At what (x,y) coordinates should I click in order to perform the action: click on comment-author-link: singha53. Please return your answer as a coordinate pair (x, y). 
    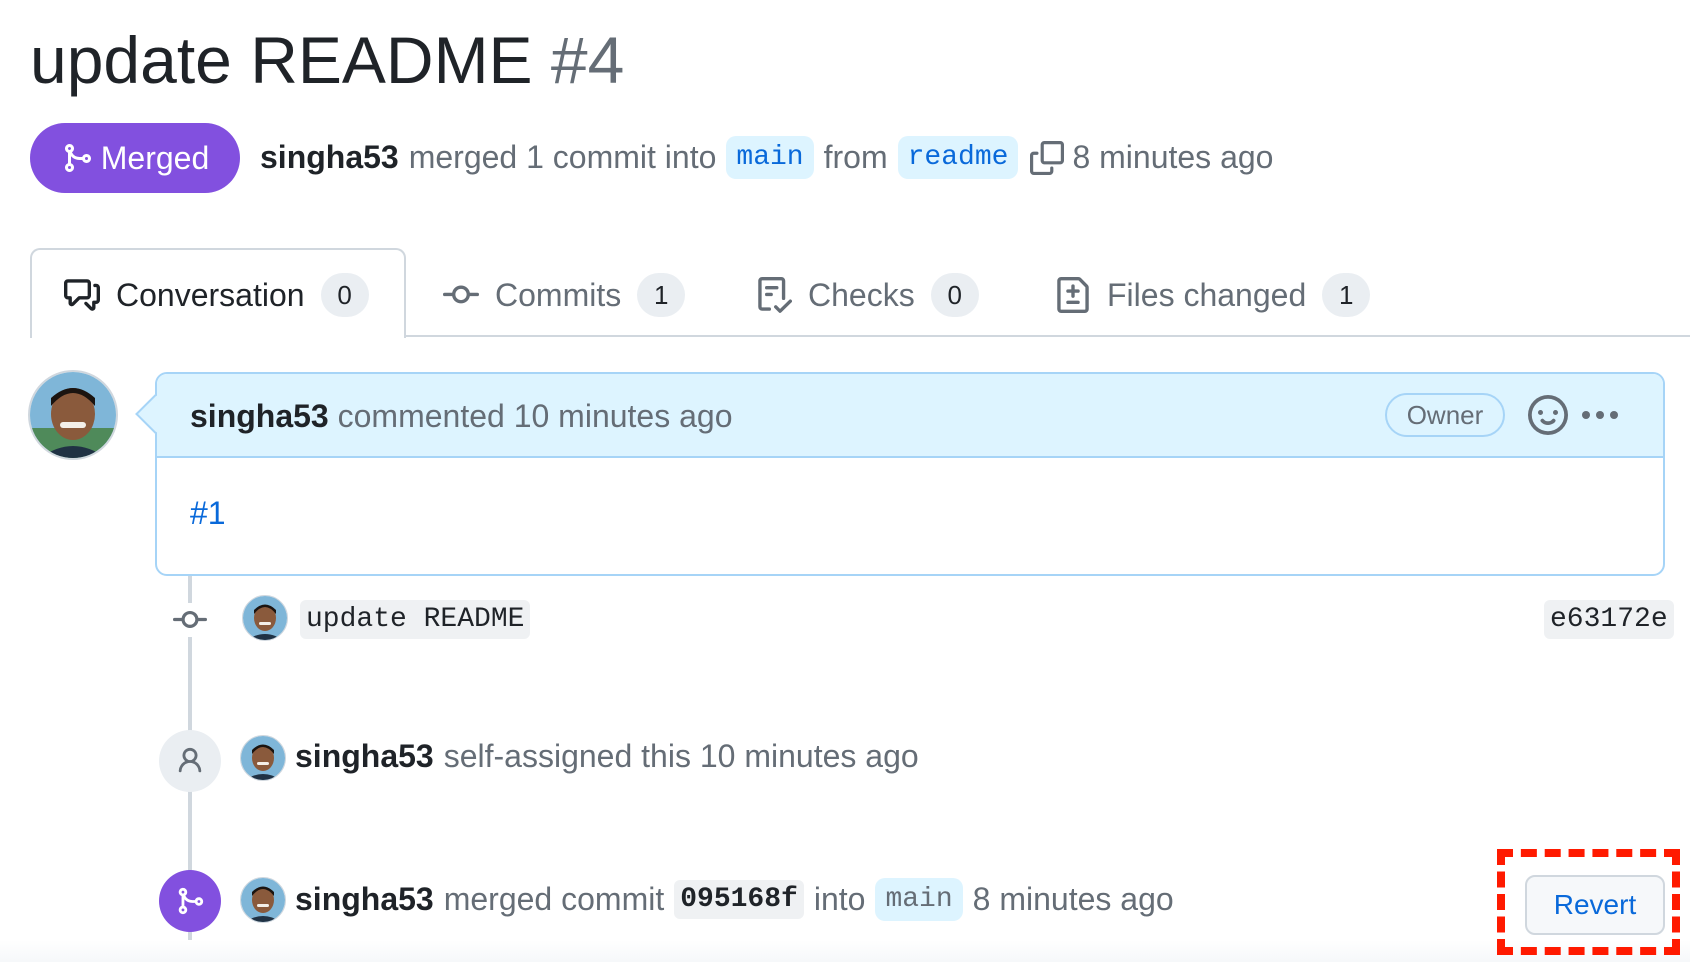
    Looking at the image, I should click on (259, 416).